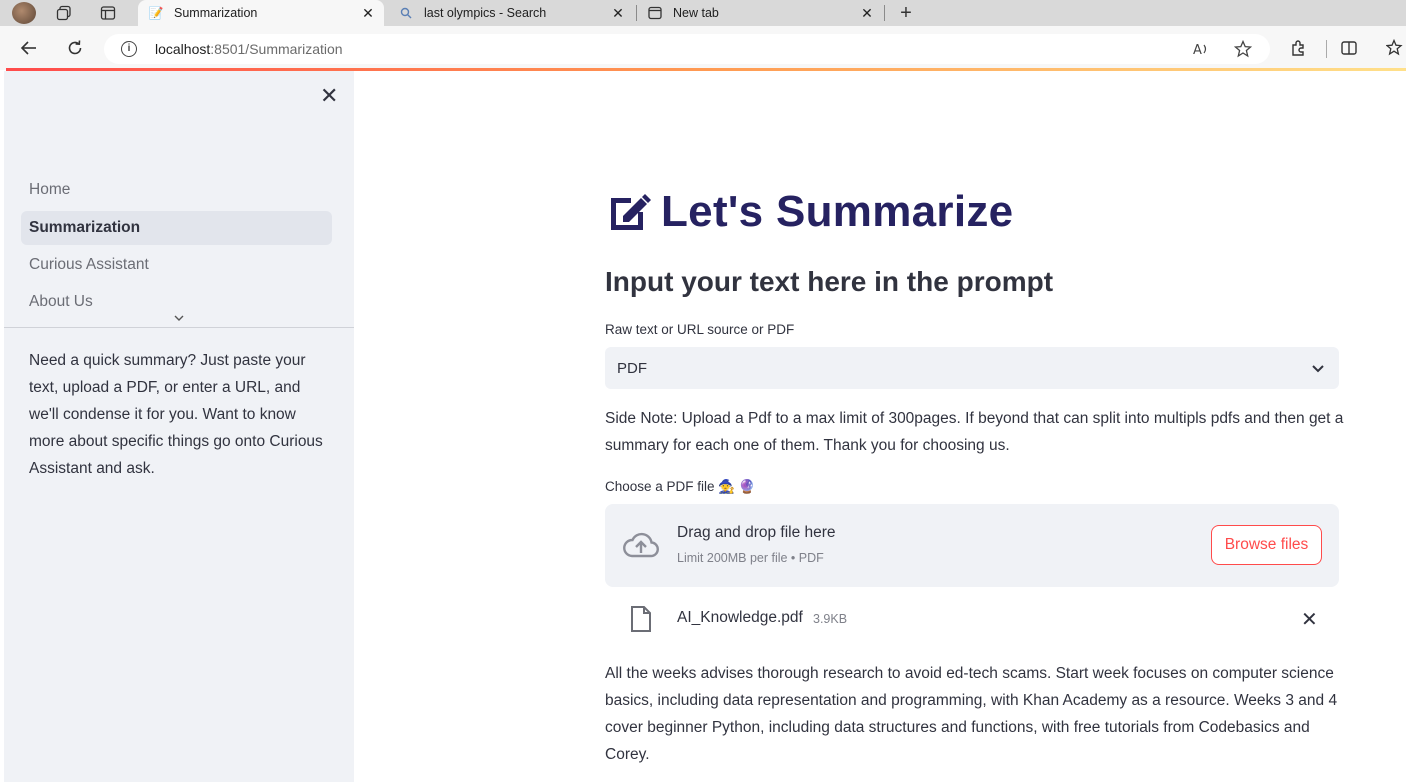 The width and height of the screenshot is (1406, 782). Describe the element at coordinates (1395, 48) in the screenshot. I see `favorites-icon` at that location.